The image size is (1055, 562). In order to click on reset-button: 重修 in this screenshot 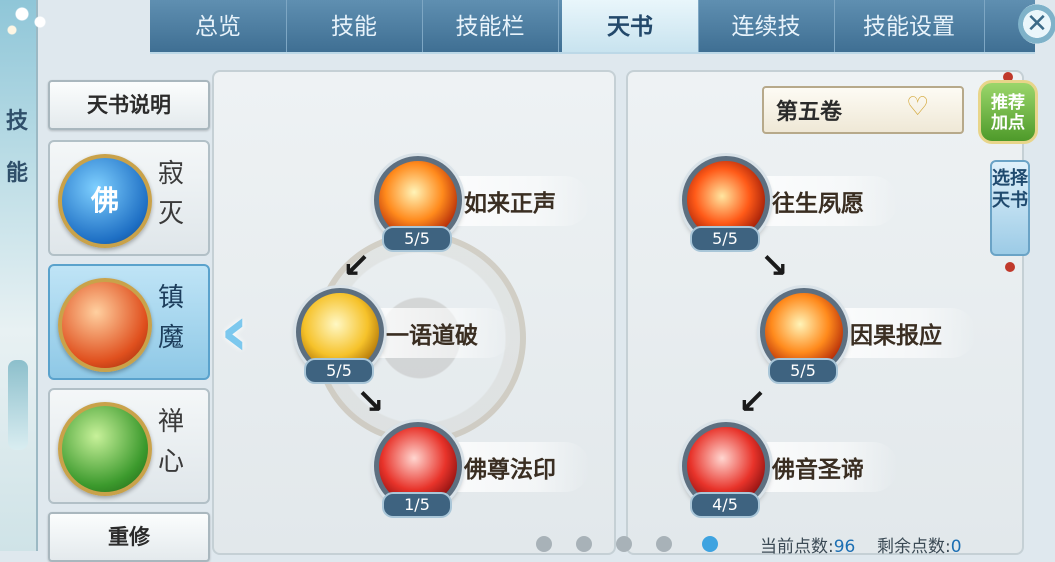, I will do `click(129, 537)`.